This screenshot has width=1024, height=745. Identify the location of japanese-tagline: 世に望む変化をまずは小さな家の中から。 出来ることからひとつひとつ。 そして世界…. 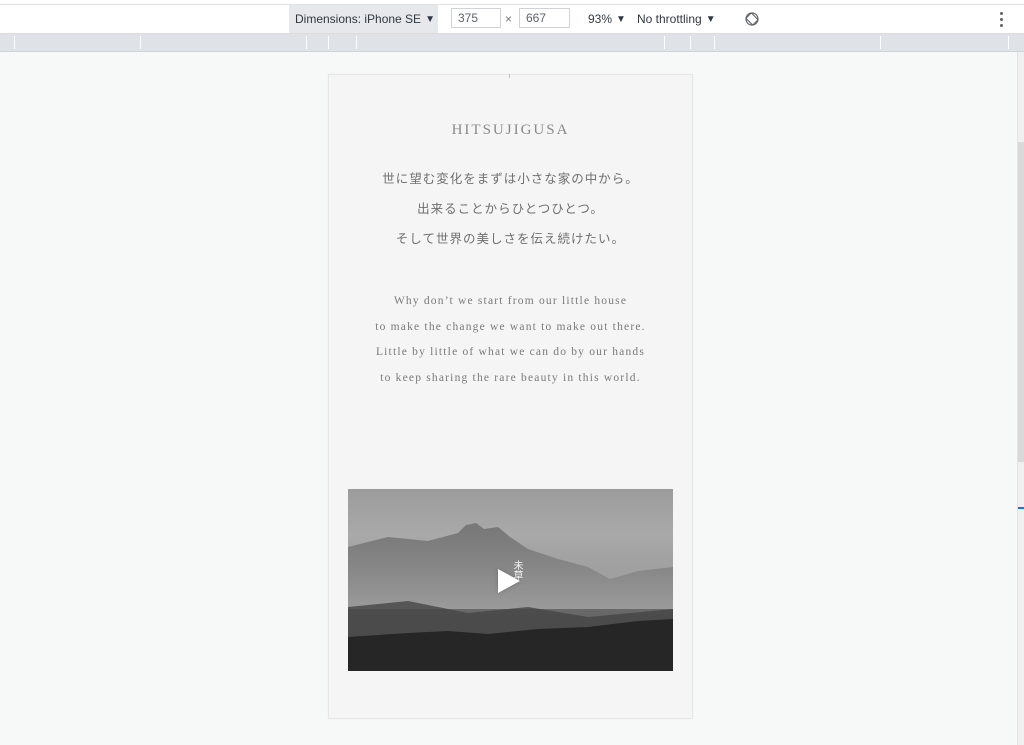
(510, 214).